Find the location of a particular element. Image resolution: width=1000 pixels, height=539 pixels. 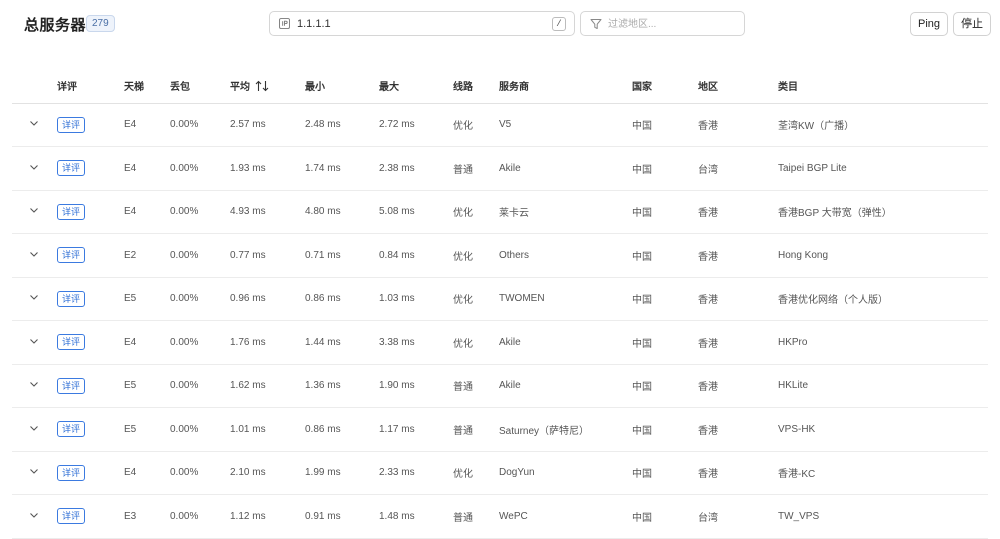

column-header-route: 线路 is located at coordinates (476, 85).